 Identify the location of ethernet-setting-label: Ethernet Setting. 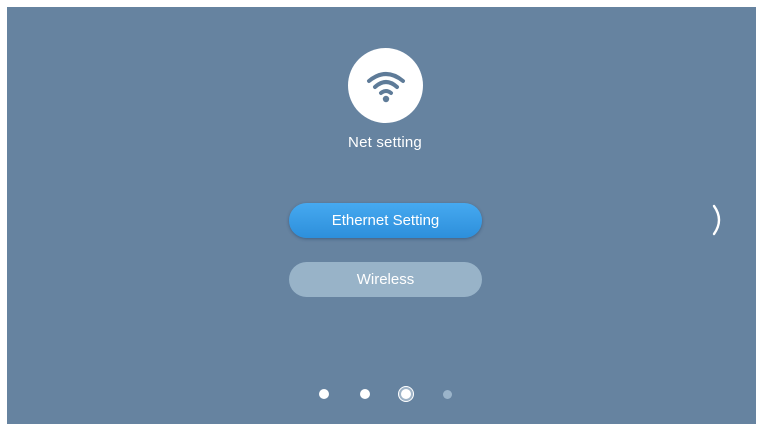
(385, 220).